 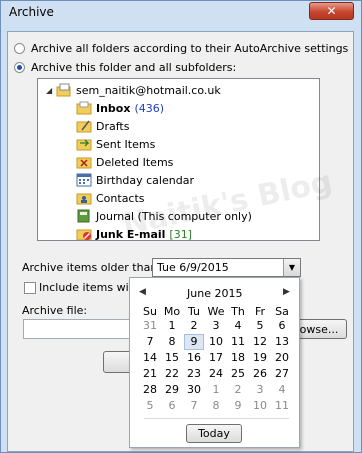 What do you see at coordinates (134, 67) in the screenshot?
I see `archive-this-folder-label: Archive this folder and all subfolders:` at bounding box center [134, 67].